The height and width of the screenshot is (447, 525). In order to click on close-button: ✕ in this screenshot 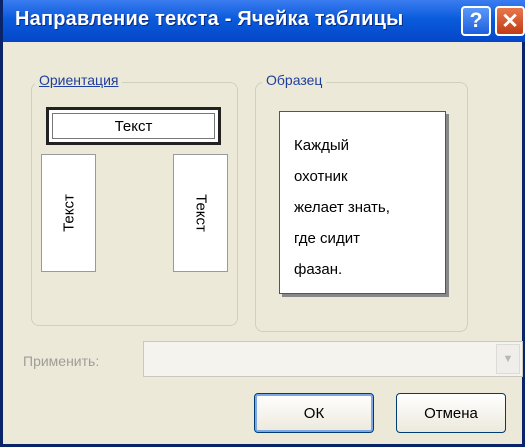, I will do `click(510, 21)`.